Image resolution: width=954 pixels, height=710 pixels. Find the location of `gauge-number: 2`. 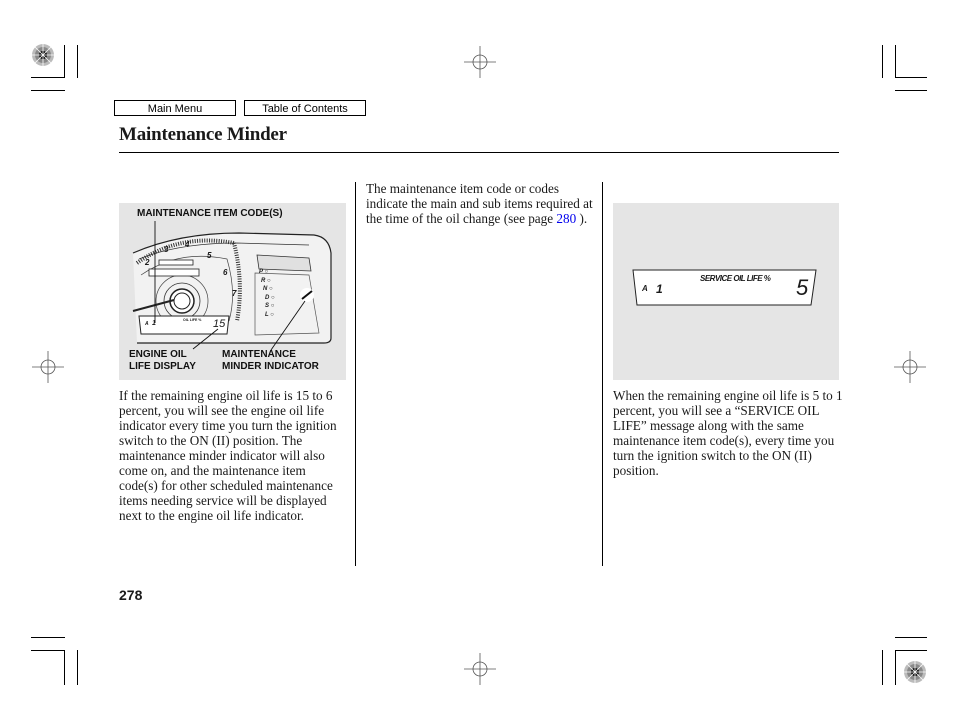

gauge-number: 2 is located at coordinates (147, 262).